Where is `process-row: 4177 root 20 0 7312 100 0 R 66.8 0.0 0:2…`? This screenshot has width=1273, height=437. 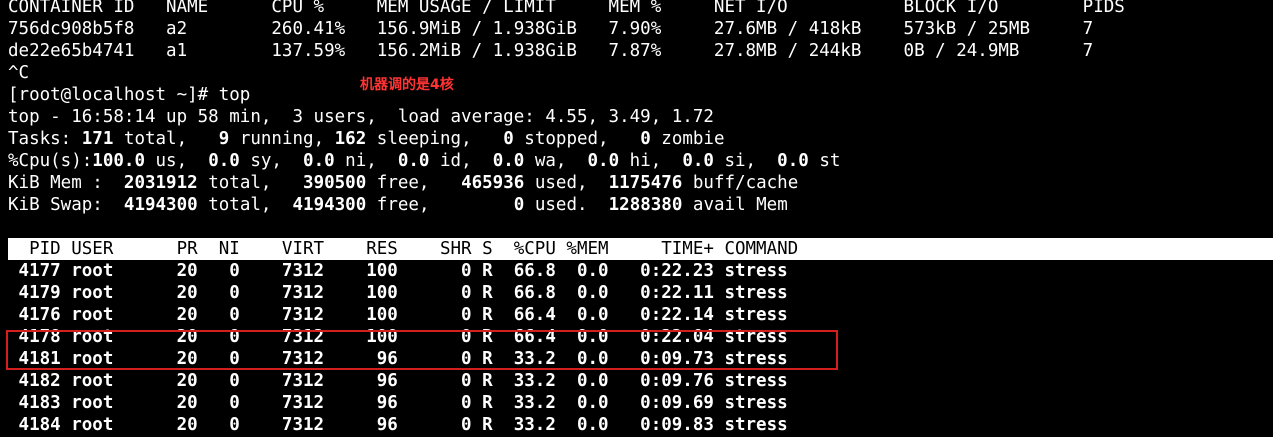 process-row: 4177 root 20 0 7312 100 0 R 66.8 0.0 0:2… is located at coordinates (398, 271).